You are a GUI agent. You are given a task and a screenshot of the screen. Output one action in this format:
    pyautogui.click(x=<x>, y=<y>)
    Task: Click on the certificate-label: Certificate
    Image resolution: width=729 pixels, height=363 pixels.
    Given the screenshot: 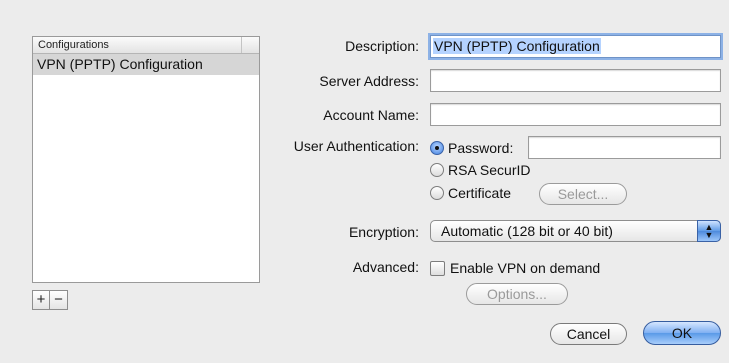 What is the action you would take?
    pyautogui.click(x=480, y=193)
    